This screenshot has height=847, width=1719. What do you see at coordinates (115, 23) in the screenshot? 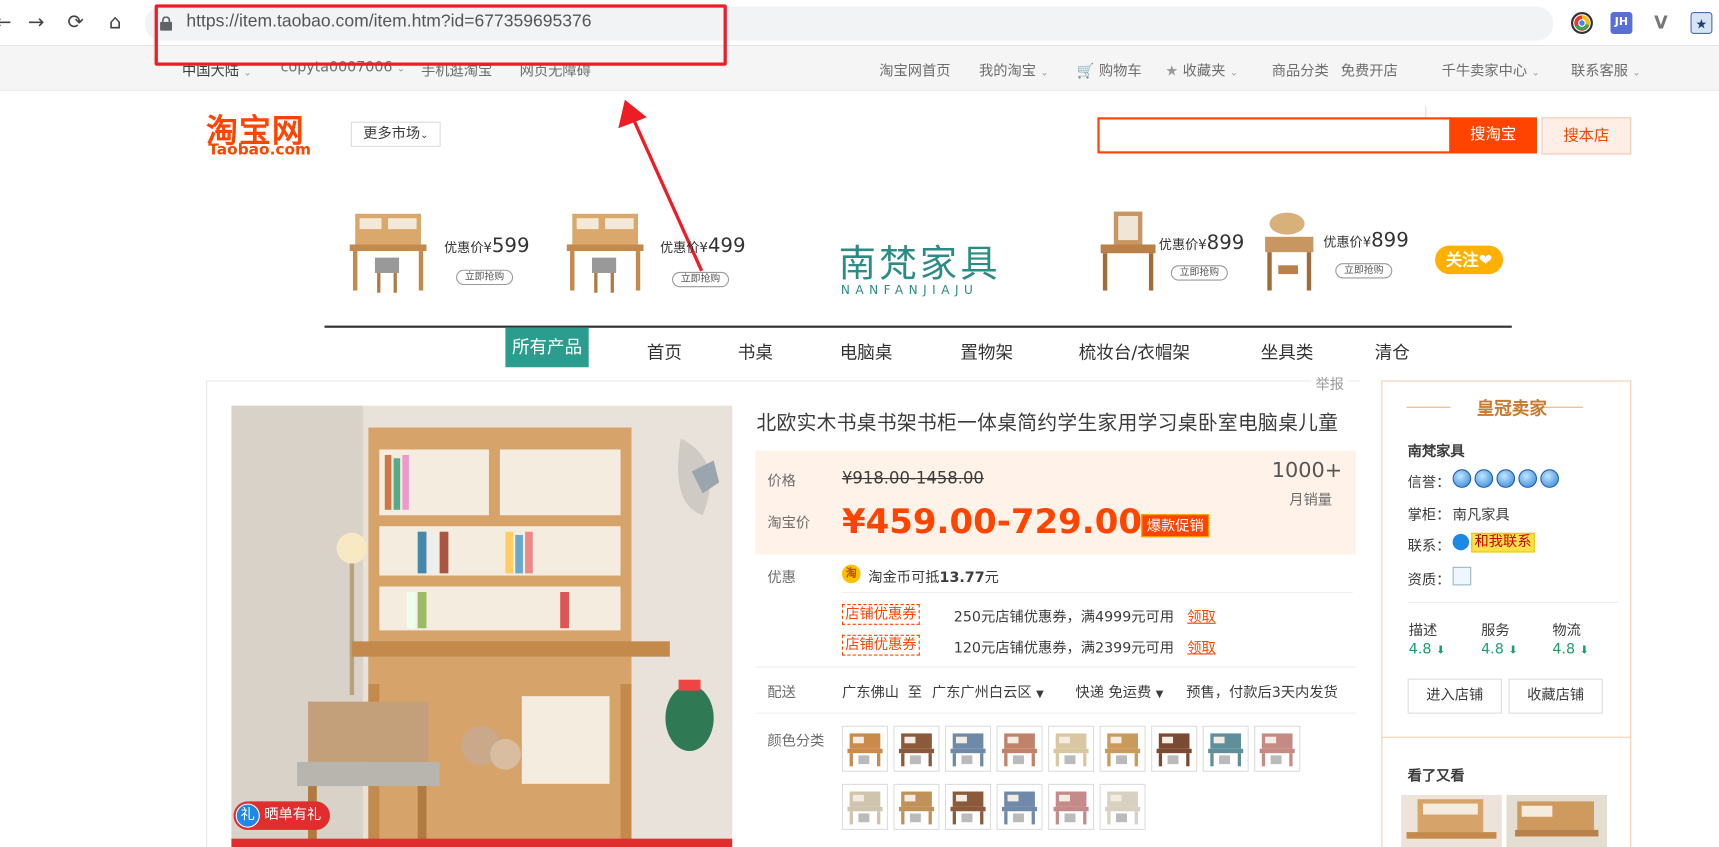
I see `home-icon: ⌂` at bounding box center [115, 23].